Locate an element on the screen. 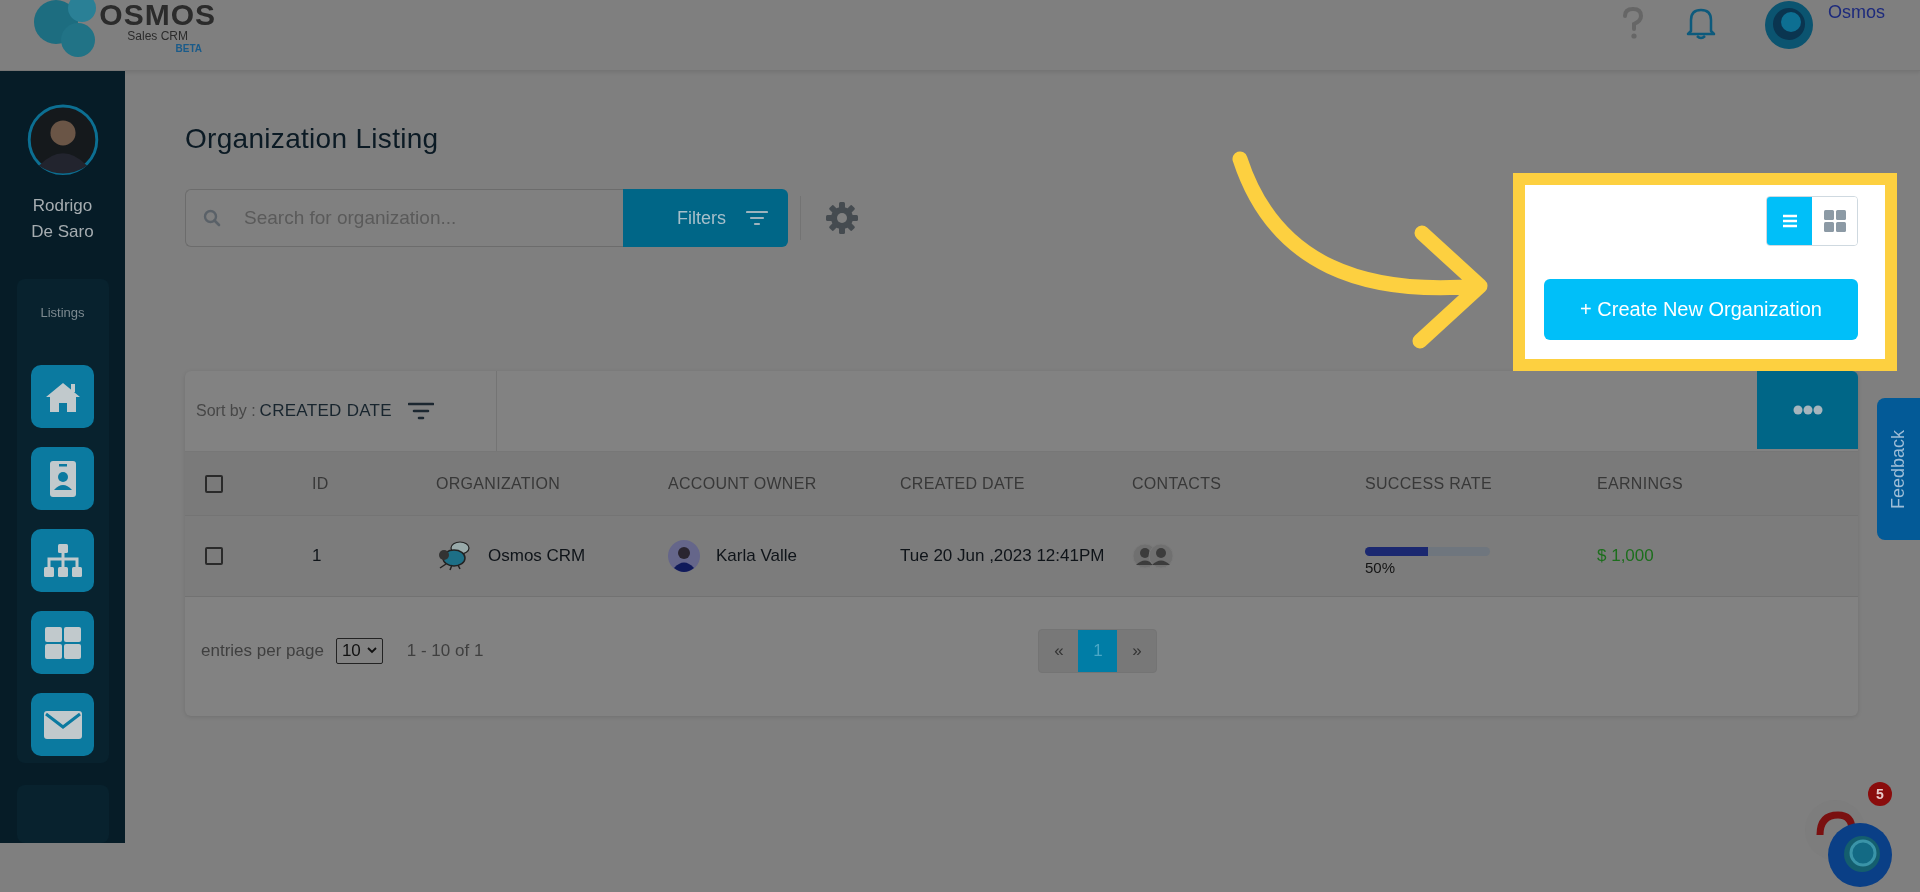 This screenshot has height=892, width=1920. bee-icon is located at coordinates (454, 556).